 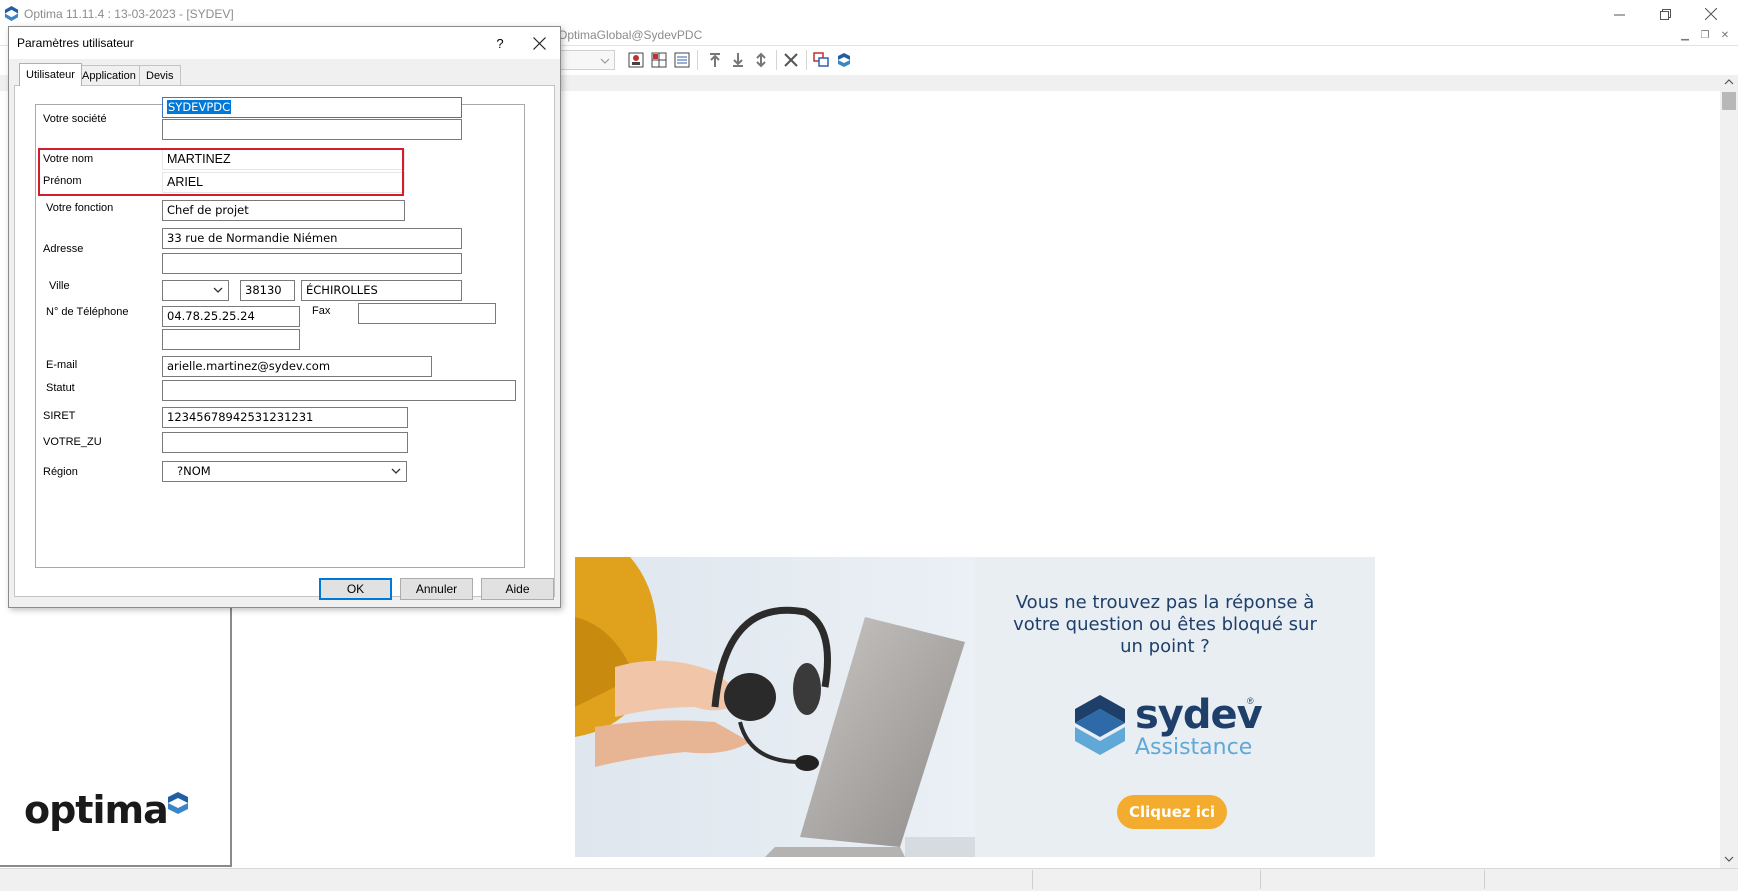 I want to click on dialog-title: Paramètres utilisateur, so click(x=75, y=43).